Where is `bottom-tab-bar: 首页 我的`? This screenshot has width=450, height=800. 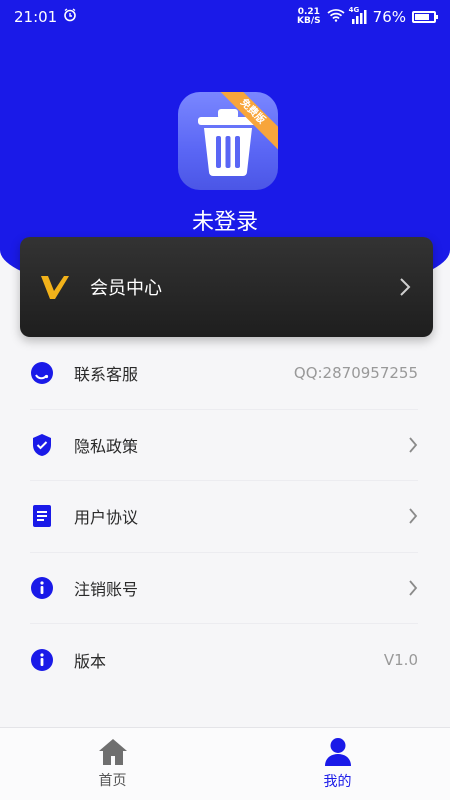 bottom-tab-bar: 首页 我的 is located at coordinates (225, 763).